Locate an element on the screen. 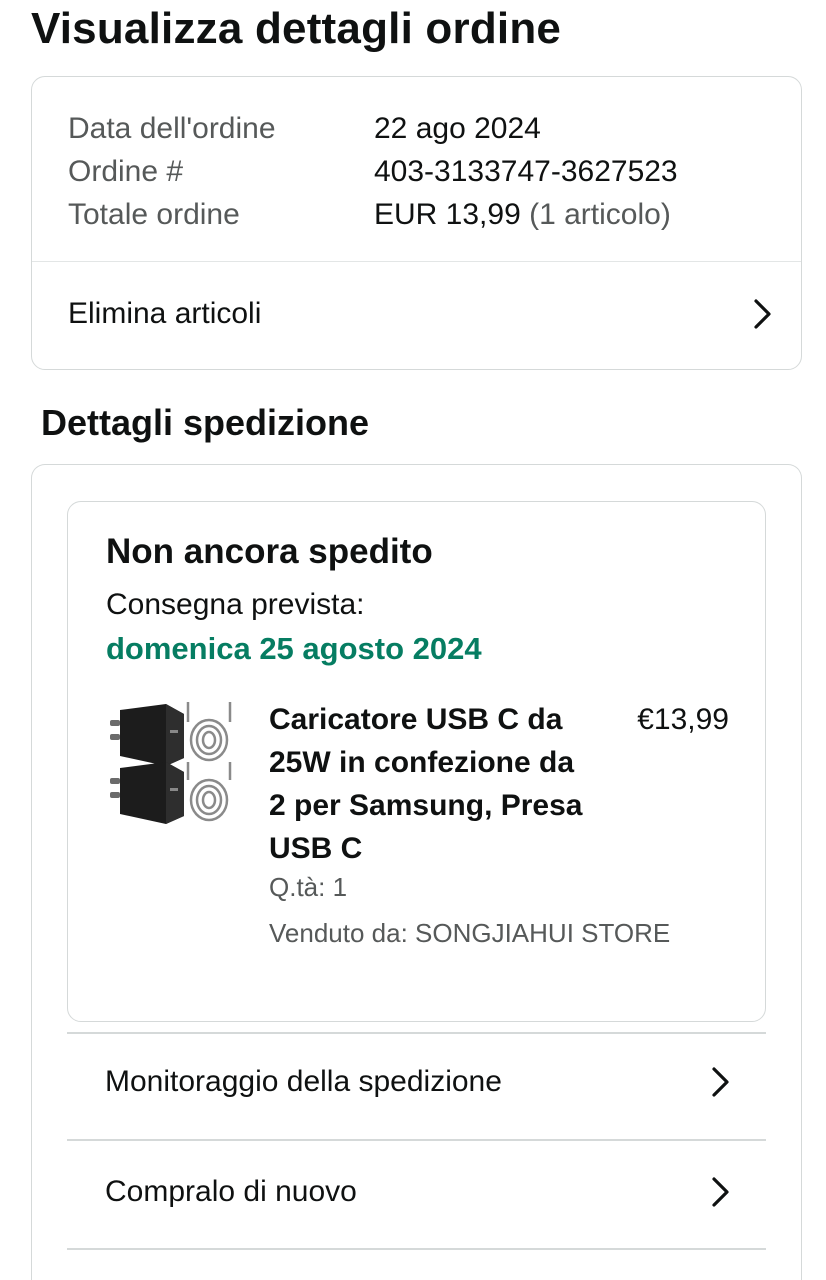 The width and height of the screenshot is (826, 1280). order-number-row: Ordine # 403-3133747-3627523 is located at coordinates (373, 171).